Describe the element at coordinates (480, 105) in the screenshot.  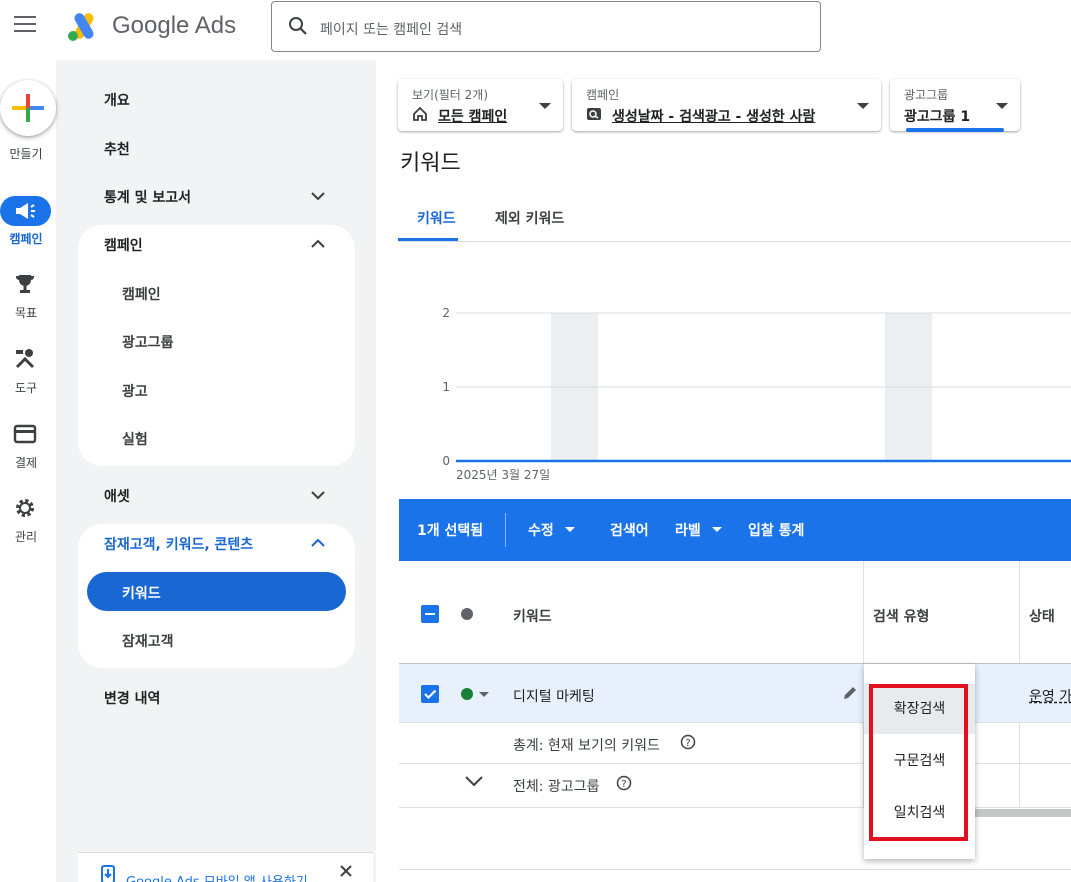
I see `filter-view: 보기(필터 2개) 모든 캠페인` at that location.